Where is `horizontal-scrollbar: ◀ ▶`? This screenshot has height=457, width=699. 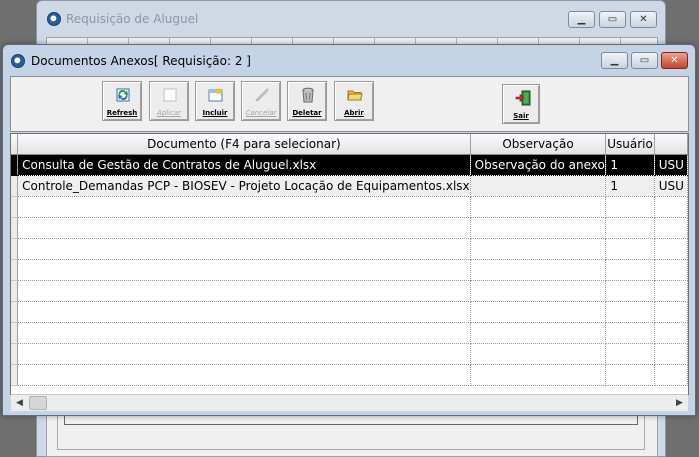 horizontal-scrollbar: ◀ ▶ is located at coordinates (349, 402).